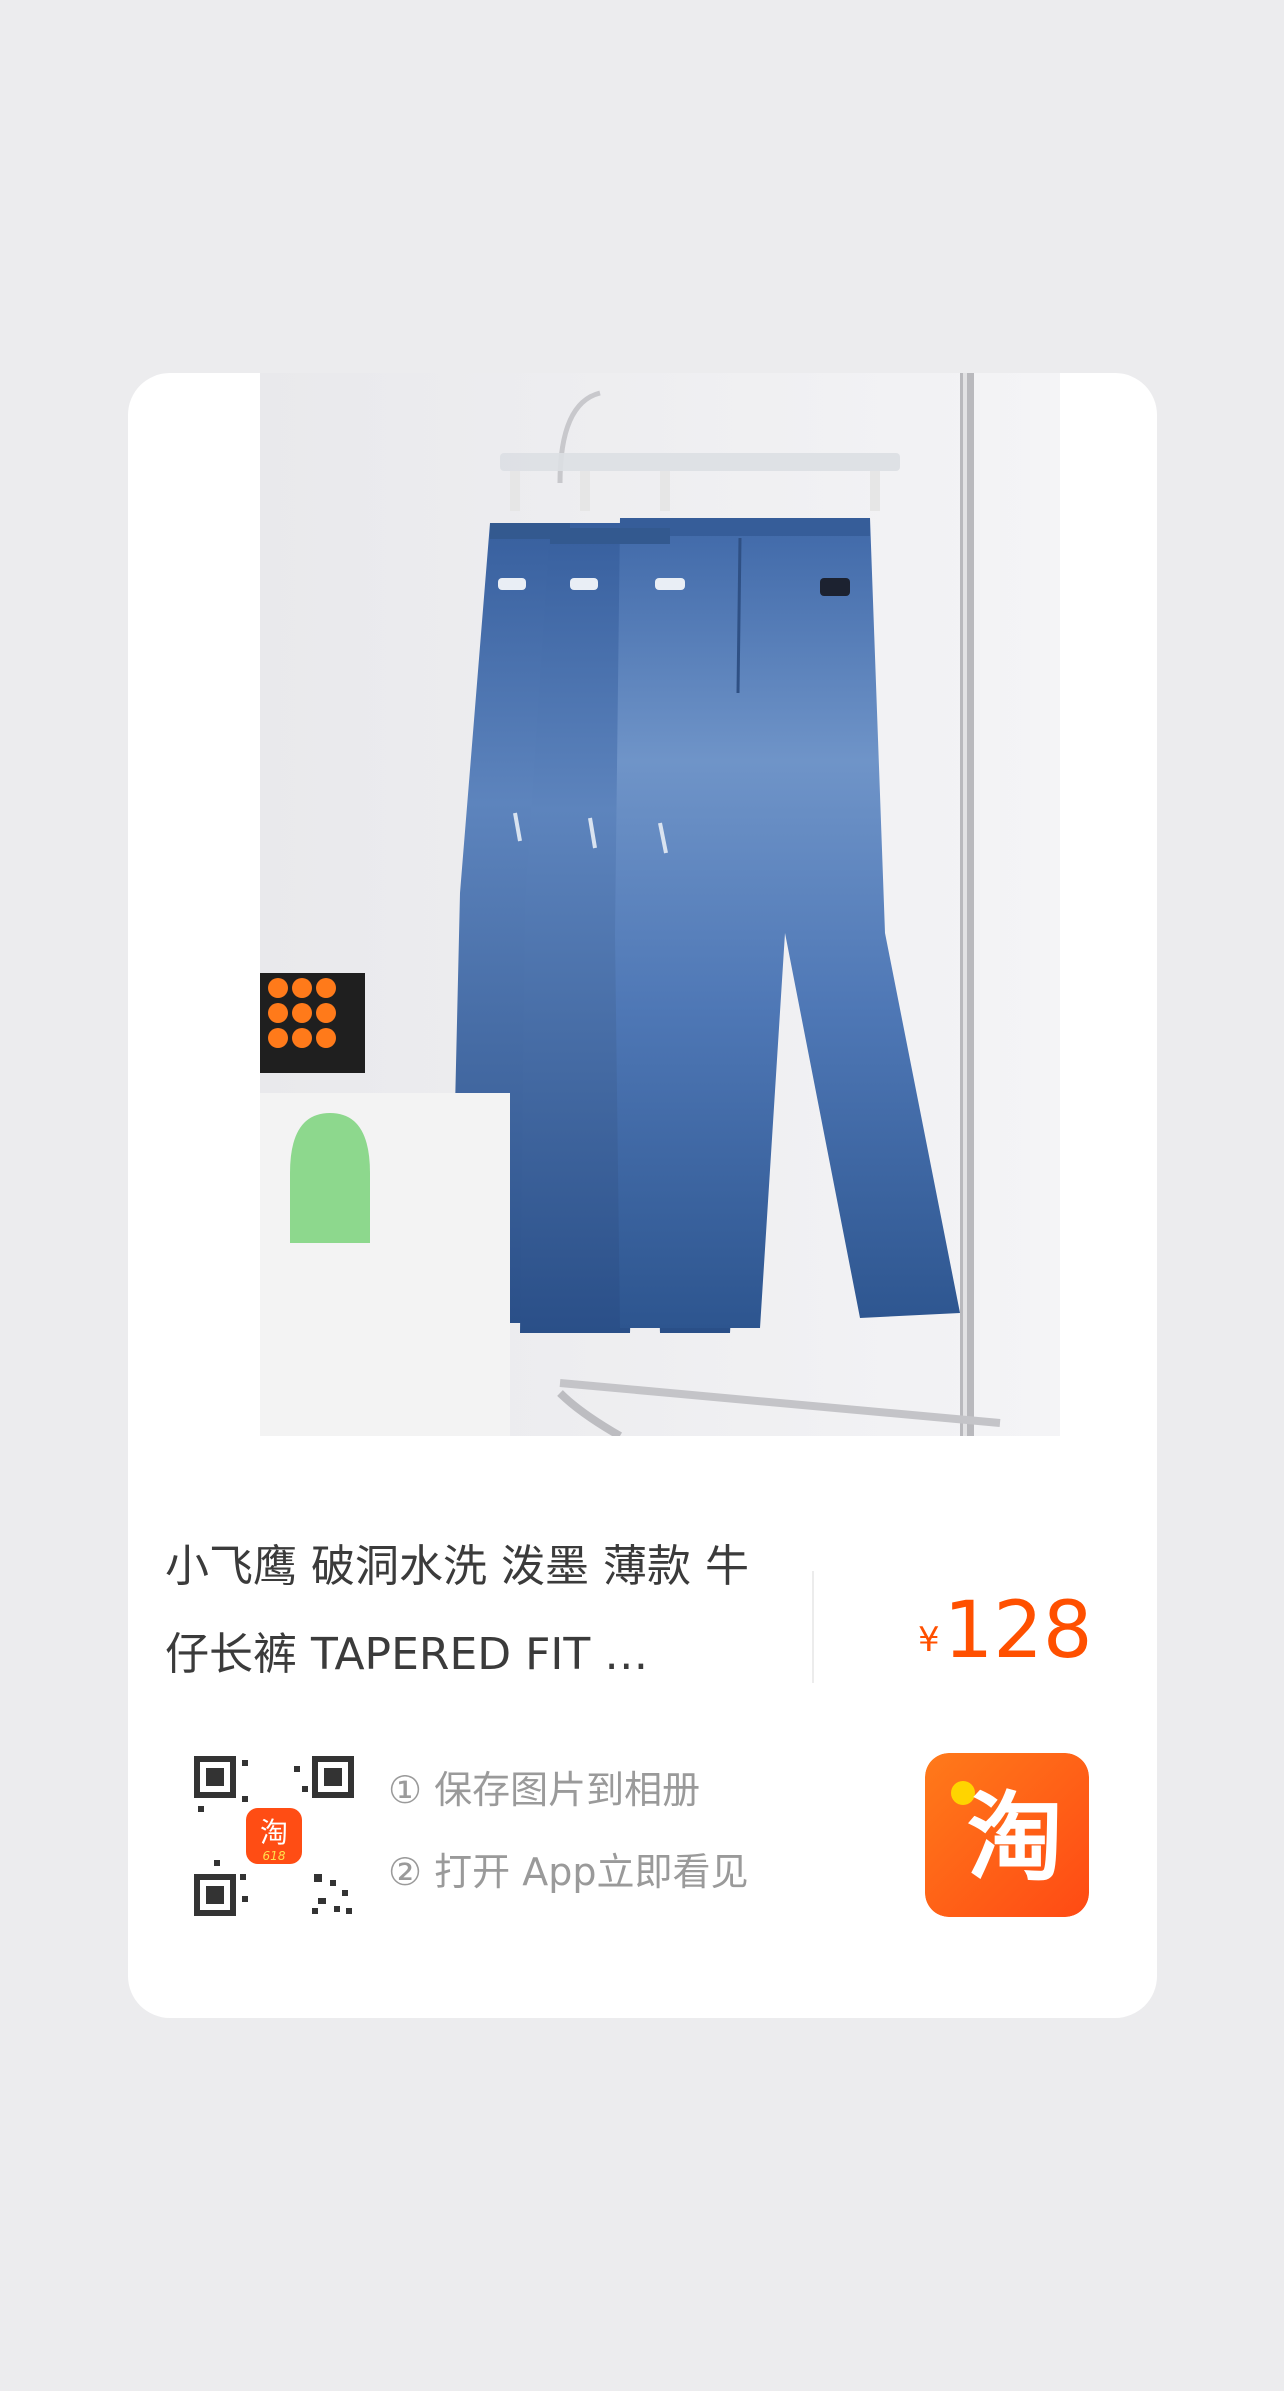 This screenshot has width=1284, height=2391. I want to click on app-logo-text: 淘, so click(1015, 1838).